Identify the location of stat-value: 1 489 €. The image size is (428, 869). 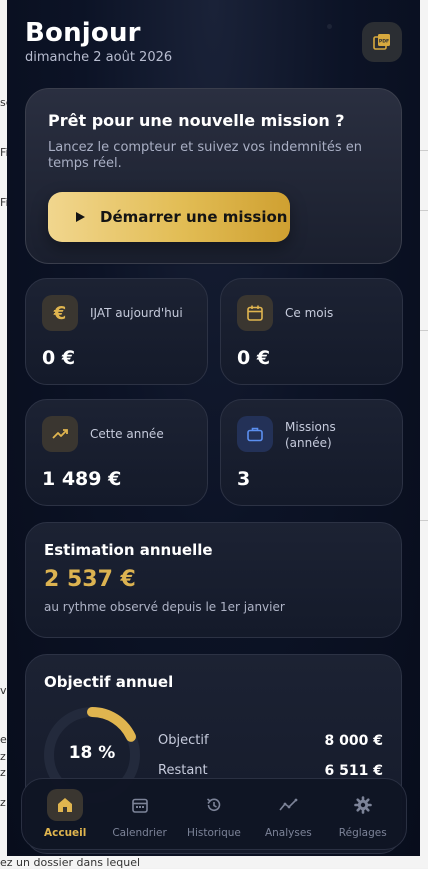
(81, 479).